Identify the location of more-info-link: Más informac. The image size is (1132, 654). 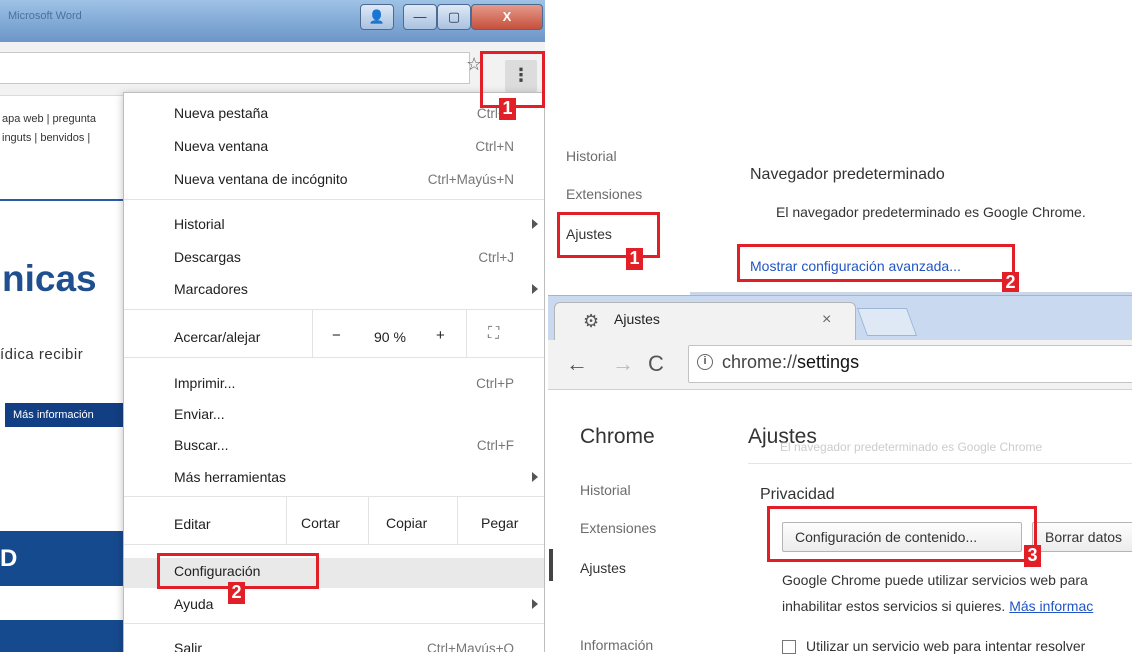
(1051, 606).